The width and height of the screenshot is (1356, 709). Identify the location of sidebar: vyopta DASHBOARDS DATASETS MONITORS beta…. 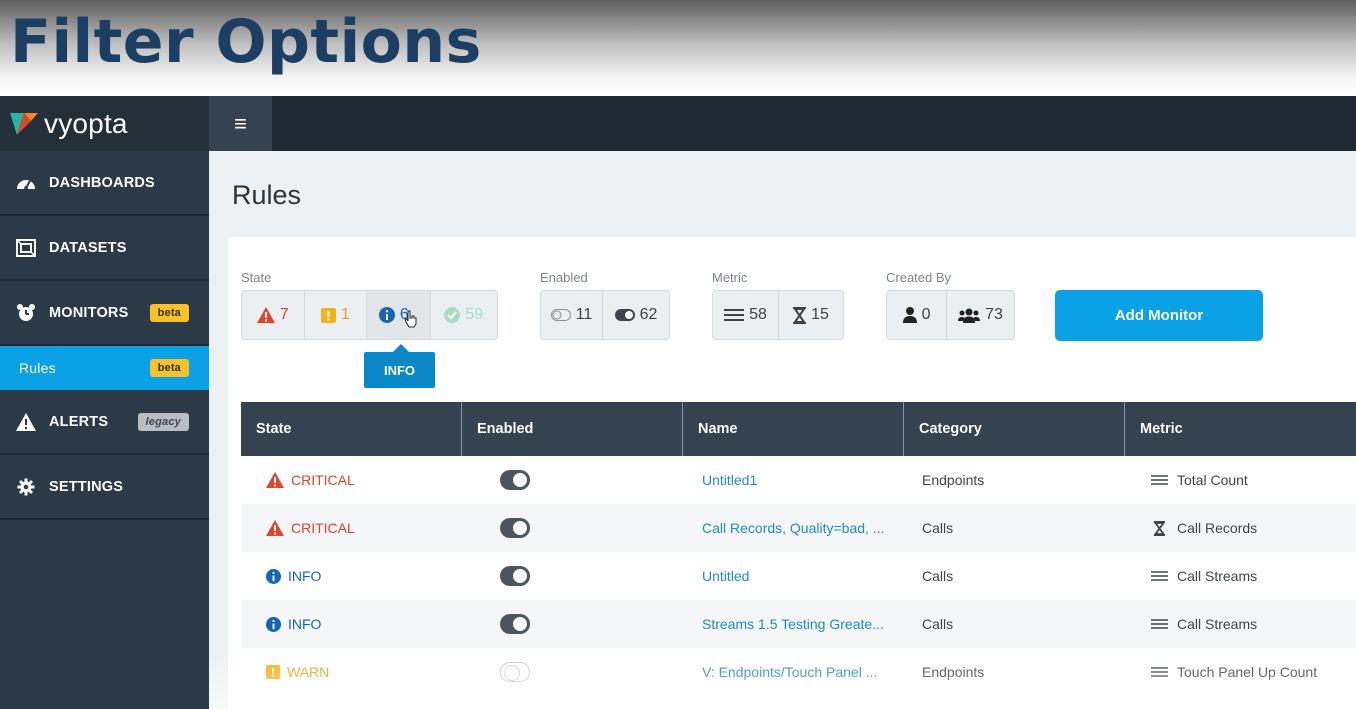
(104, 402).